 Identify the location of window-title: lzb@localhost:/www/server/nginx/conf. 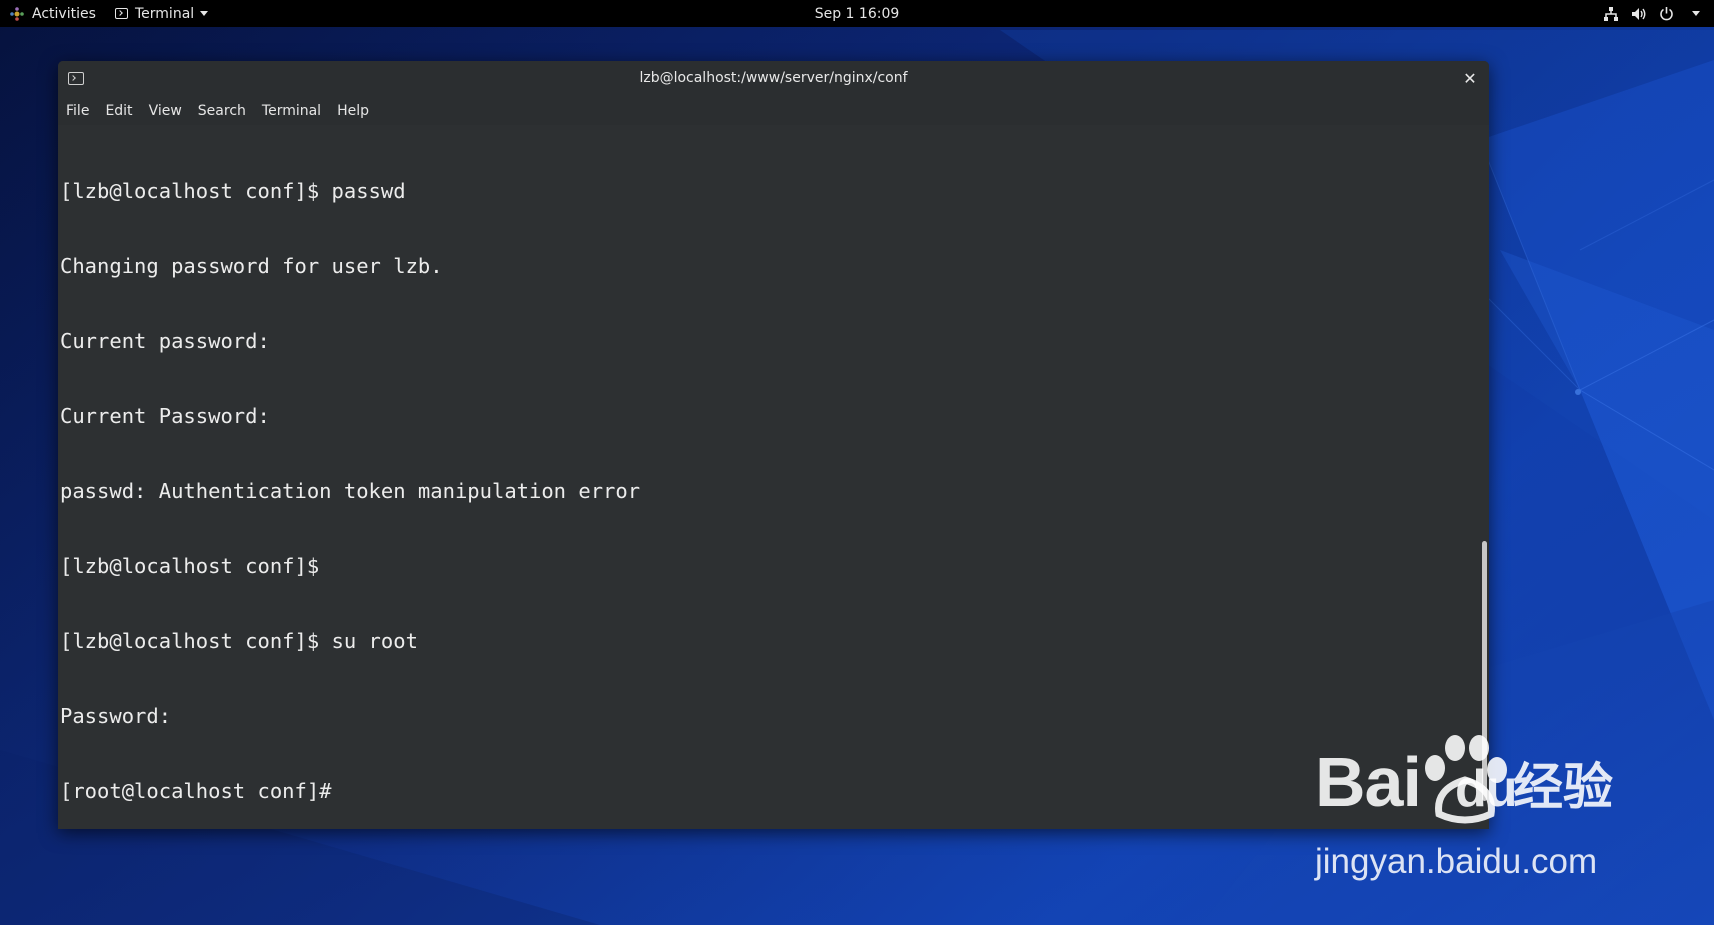
(773, 78).